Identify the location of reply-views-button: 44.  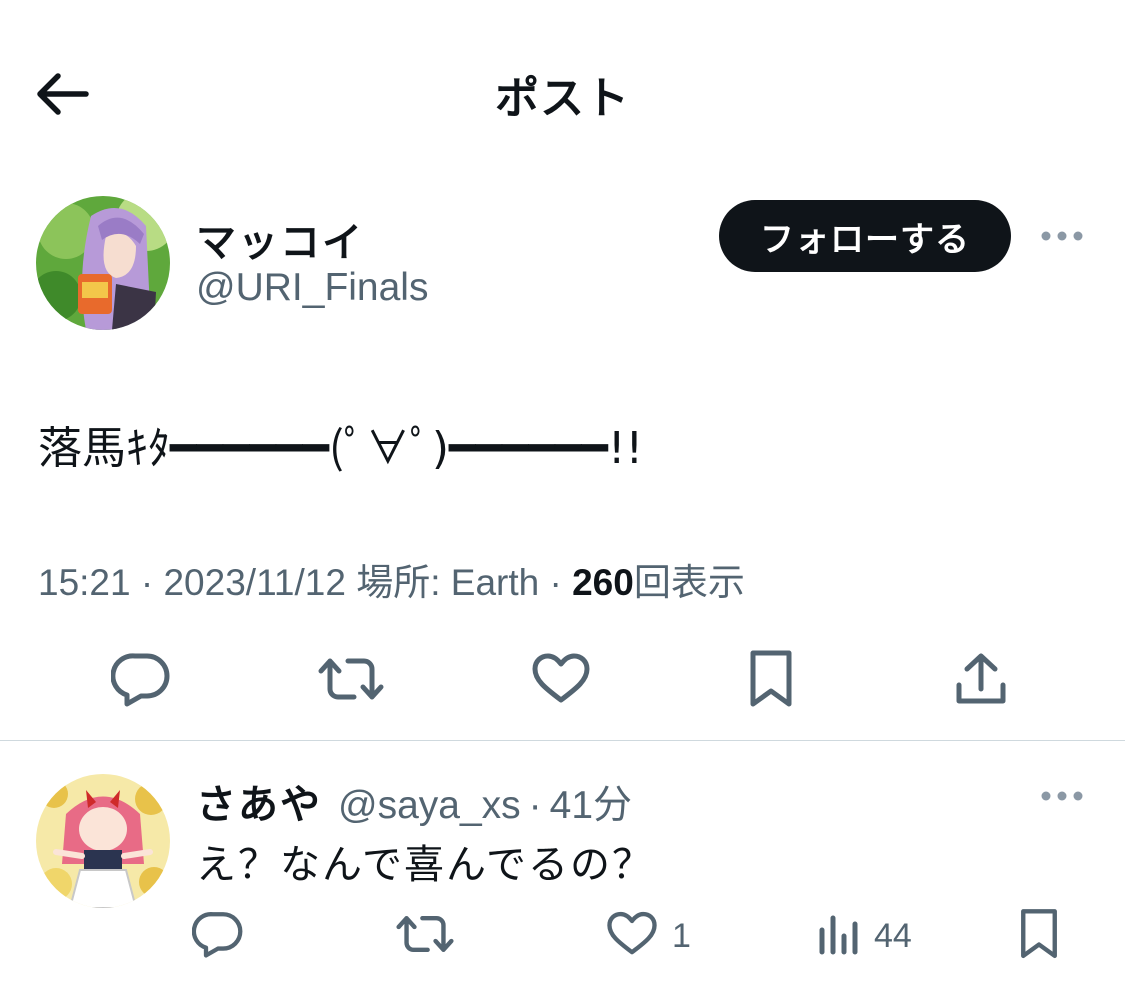
(864, 936).